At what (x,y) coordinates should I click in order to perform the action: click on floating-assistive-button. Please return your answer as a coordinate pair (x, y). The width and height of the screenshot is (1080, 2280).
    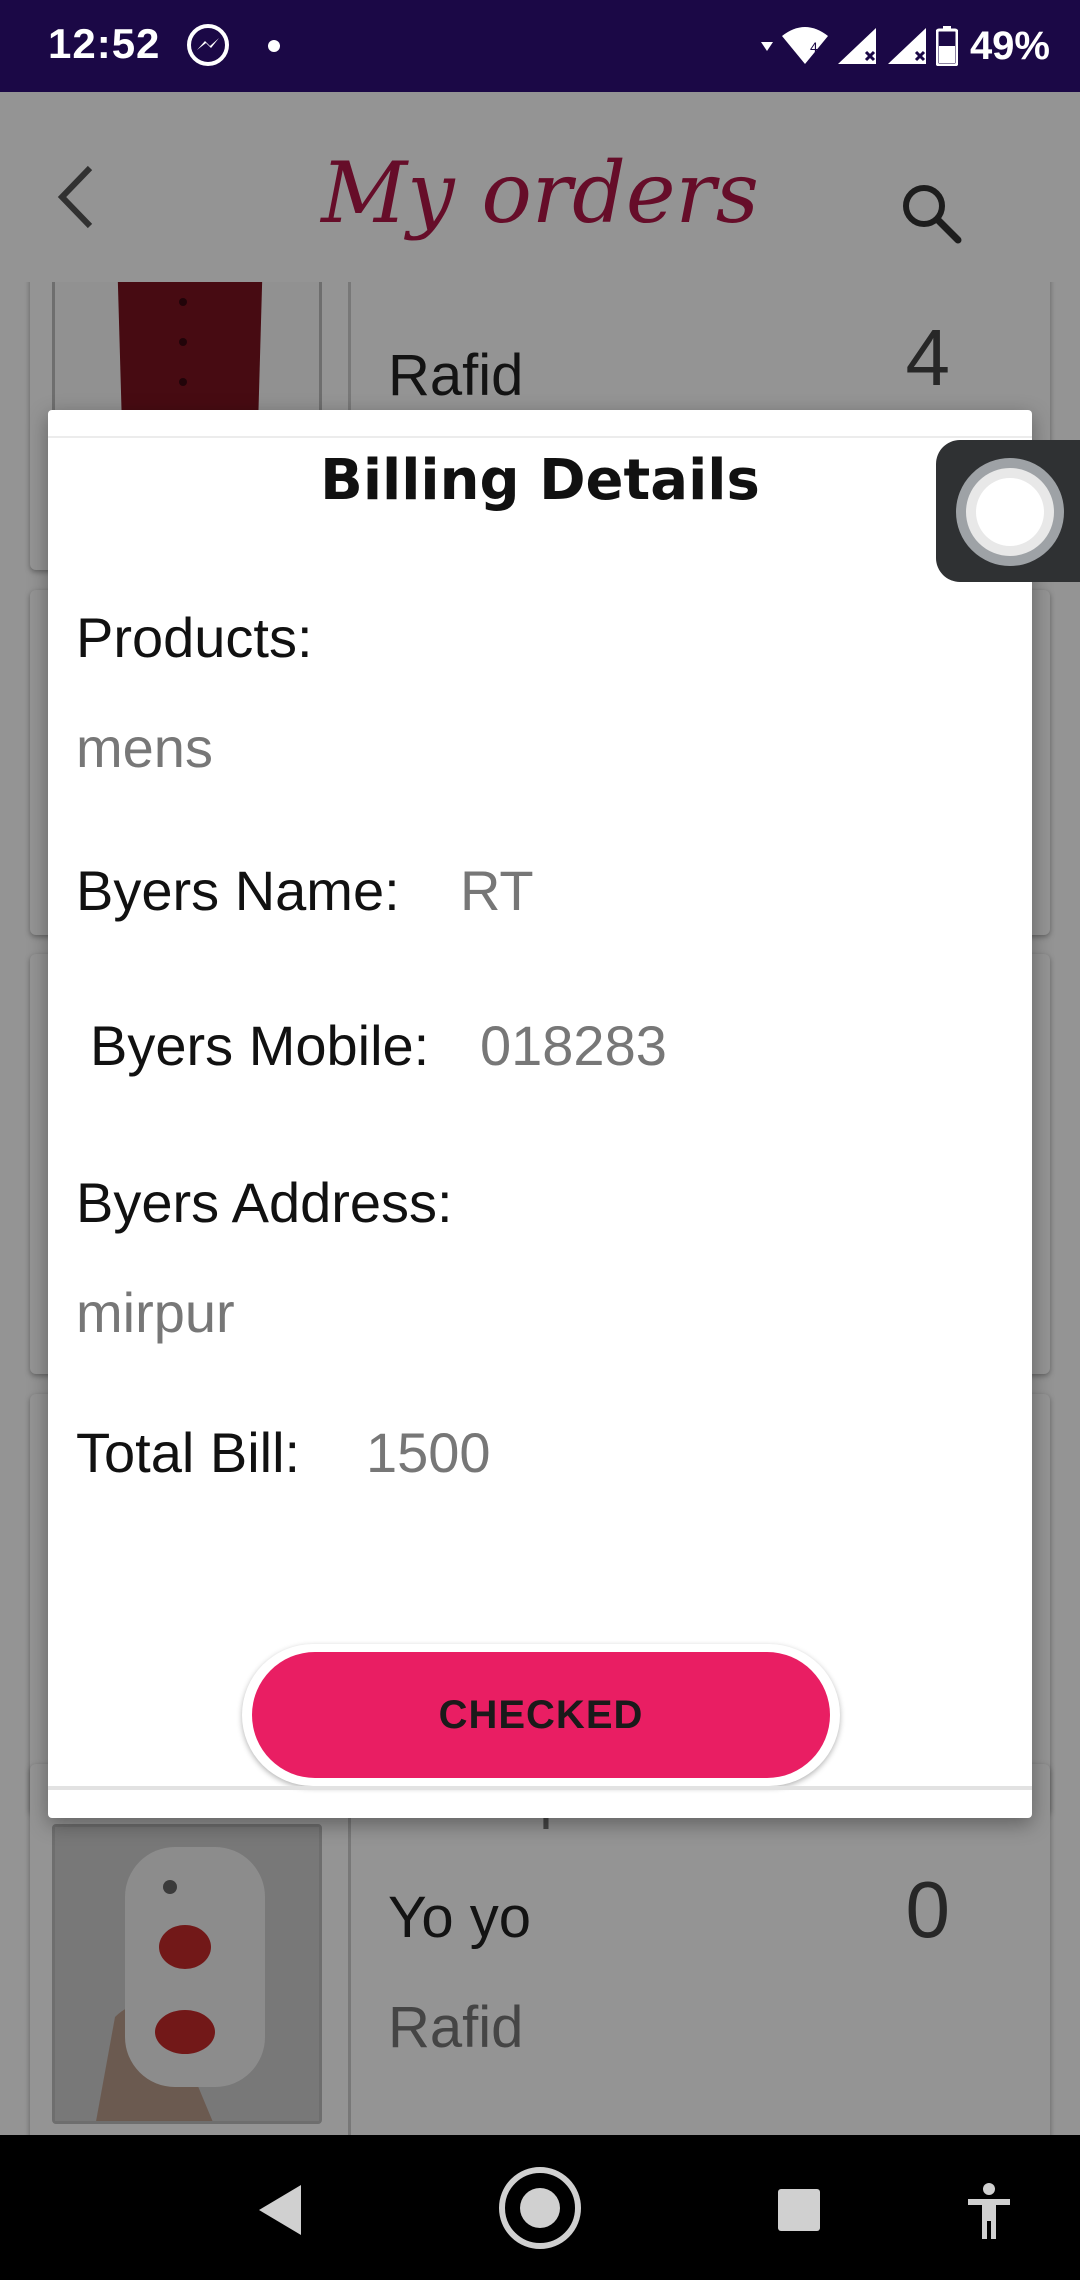
    Looking at the image, I should click on (1008, 511).